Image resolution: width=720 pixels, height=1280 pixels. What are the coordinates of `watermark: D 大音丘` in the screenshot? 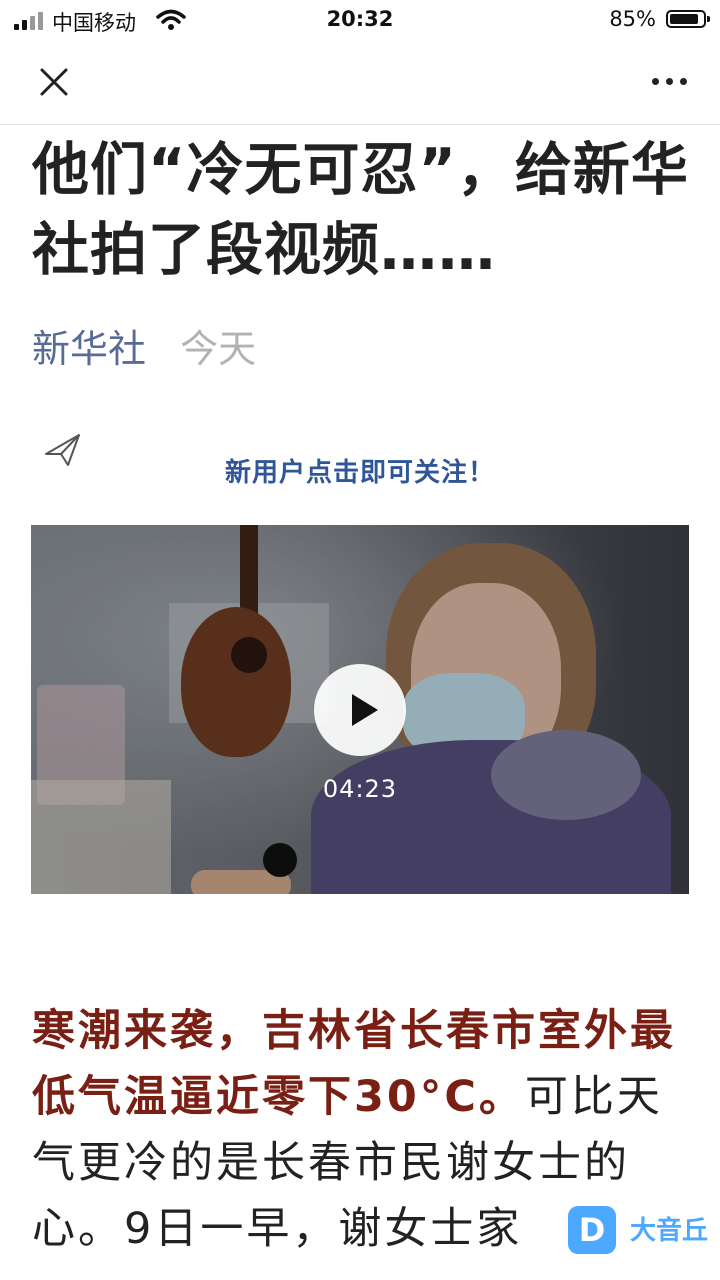 It's located at (643, 1230).